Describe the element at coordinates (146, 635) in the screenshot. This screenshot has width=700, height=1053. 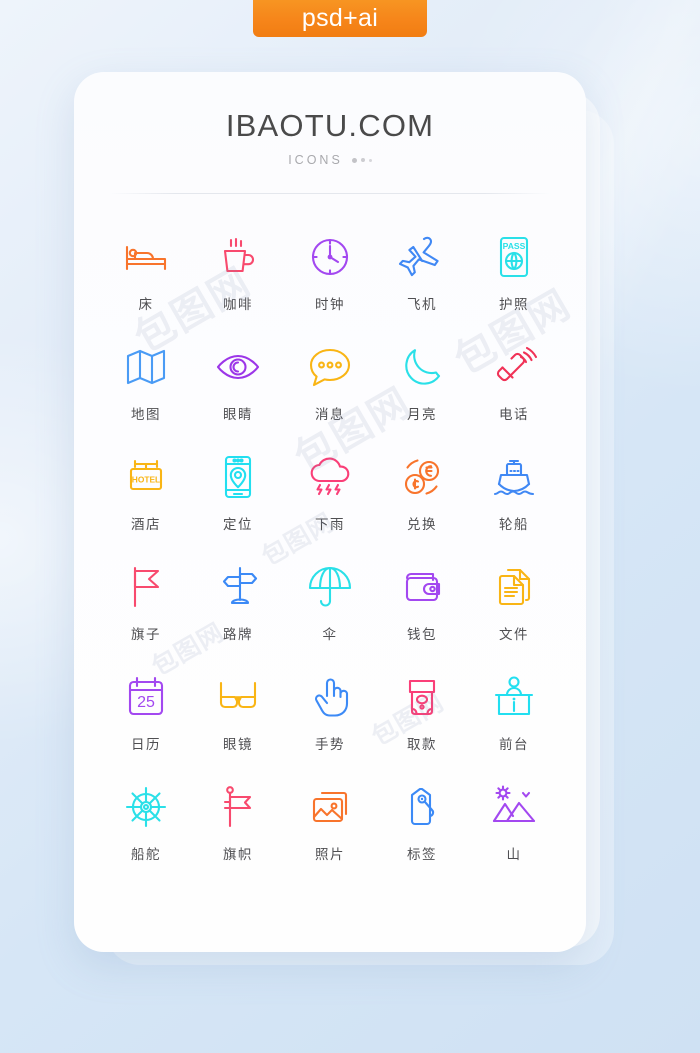
I see `icon-label: 旗子` at that location.